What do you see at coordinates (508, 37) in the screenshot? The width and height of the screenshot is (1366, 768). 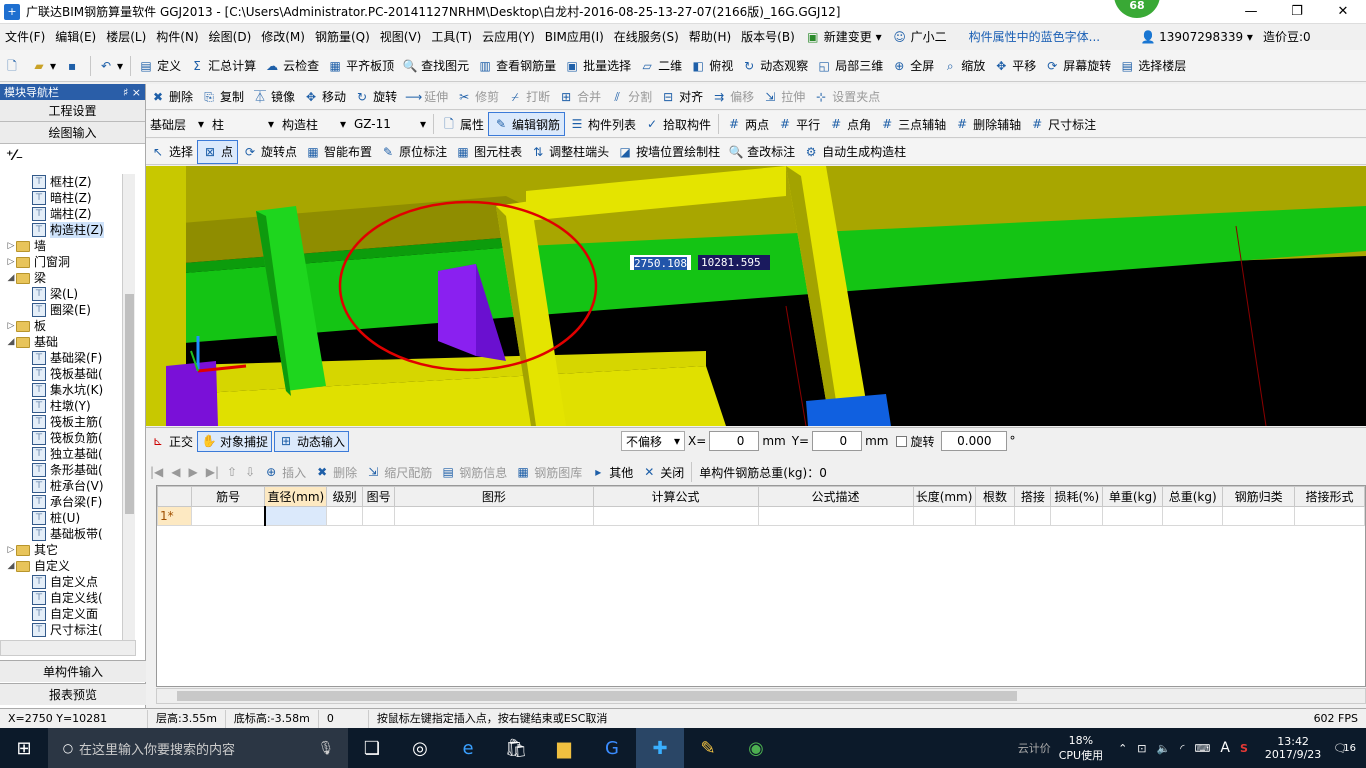 I see `menu-item-9: 云应用(Y)` at bounding box center [508, 37].